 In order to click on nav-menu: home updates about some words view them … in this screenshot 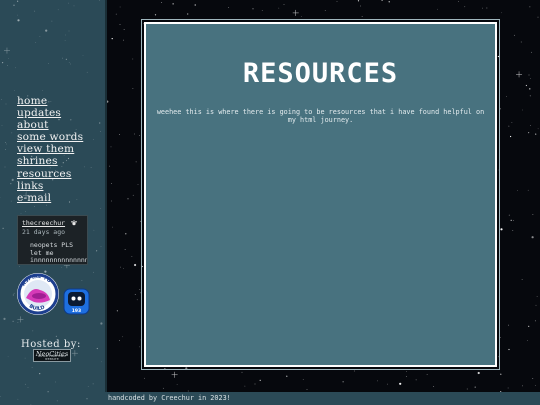, I will do `click(50, 149)`.